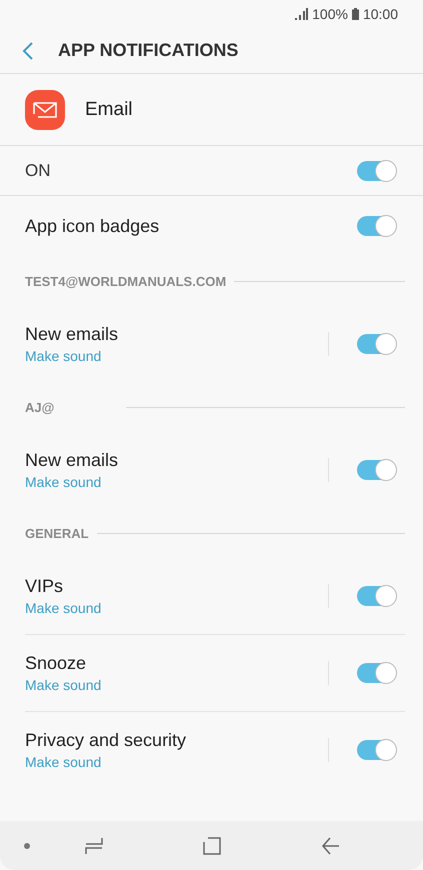  What do you see at coordinates (355, 14) in the screenshot?
I see `battery-icon` at bounding box center [355, 14].